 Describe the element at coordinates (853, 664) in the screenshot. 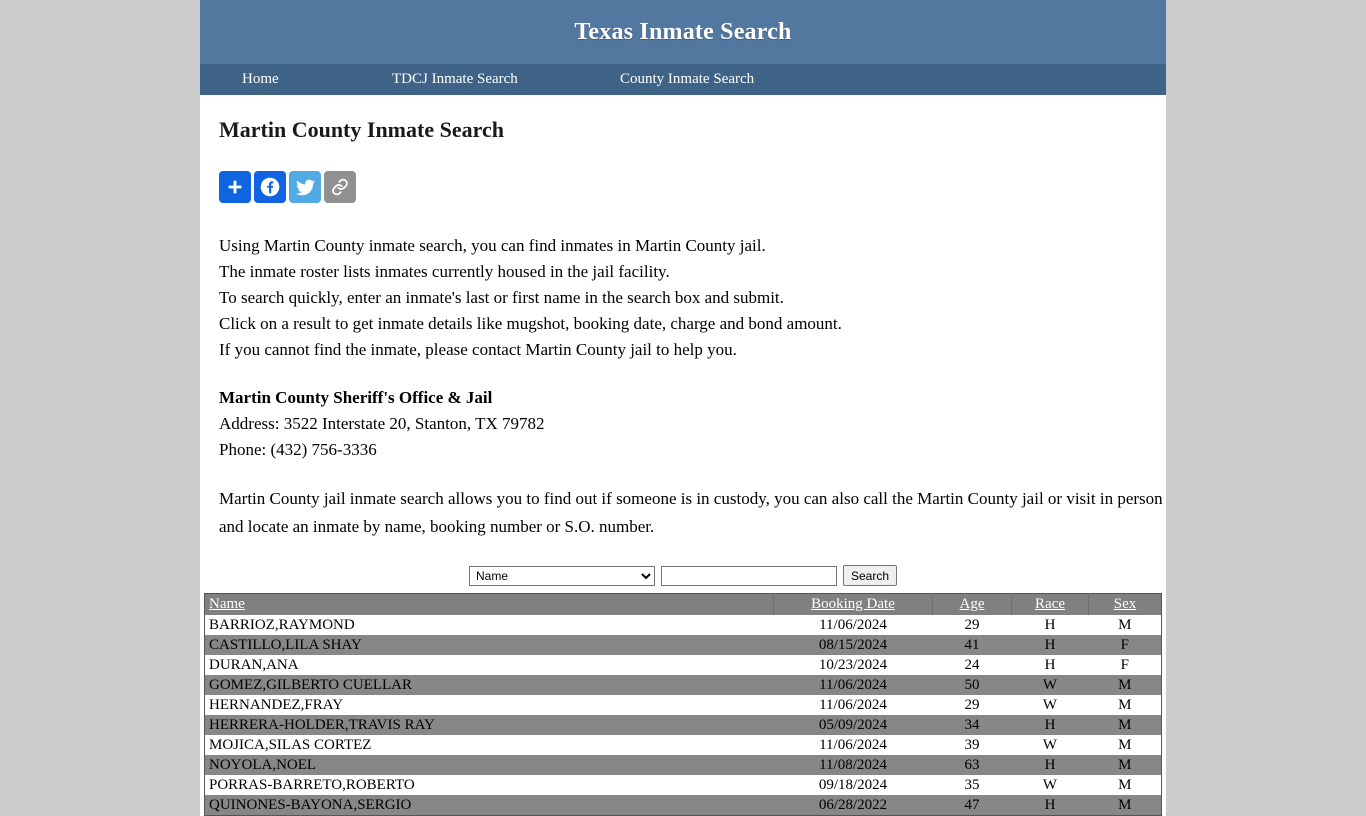

I see `cell-booking_date: 10/23/2024` at that location.